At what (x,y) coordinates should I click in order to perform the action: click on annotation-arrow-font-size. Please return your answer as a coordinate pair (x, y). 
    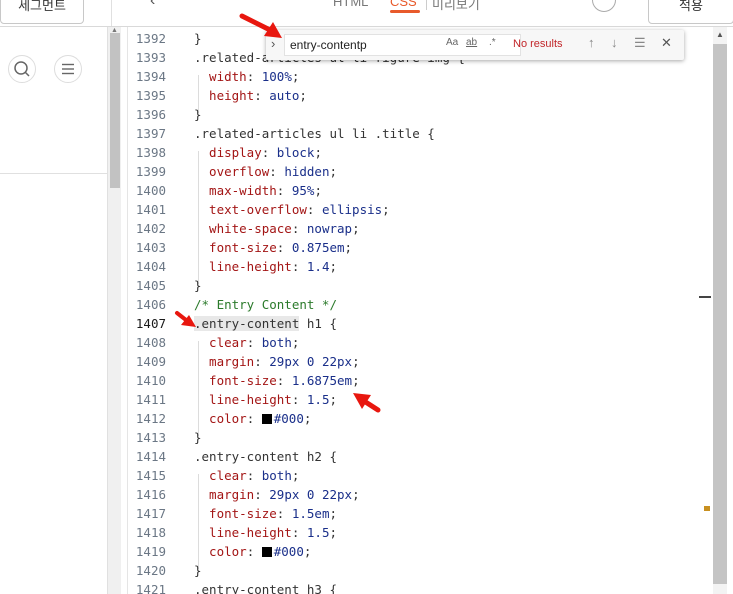
    Looking at the image, I should click on (367, 403).